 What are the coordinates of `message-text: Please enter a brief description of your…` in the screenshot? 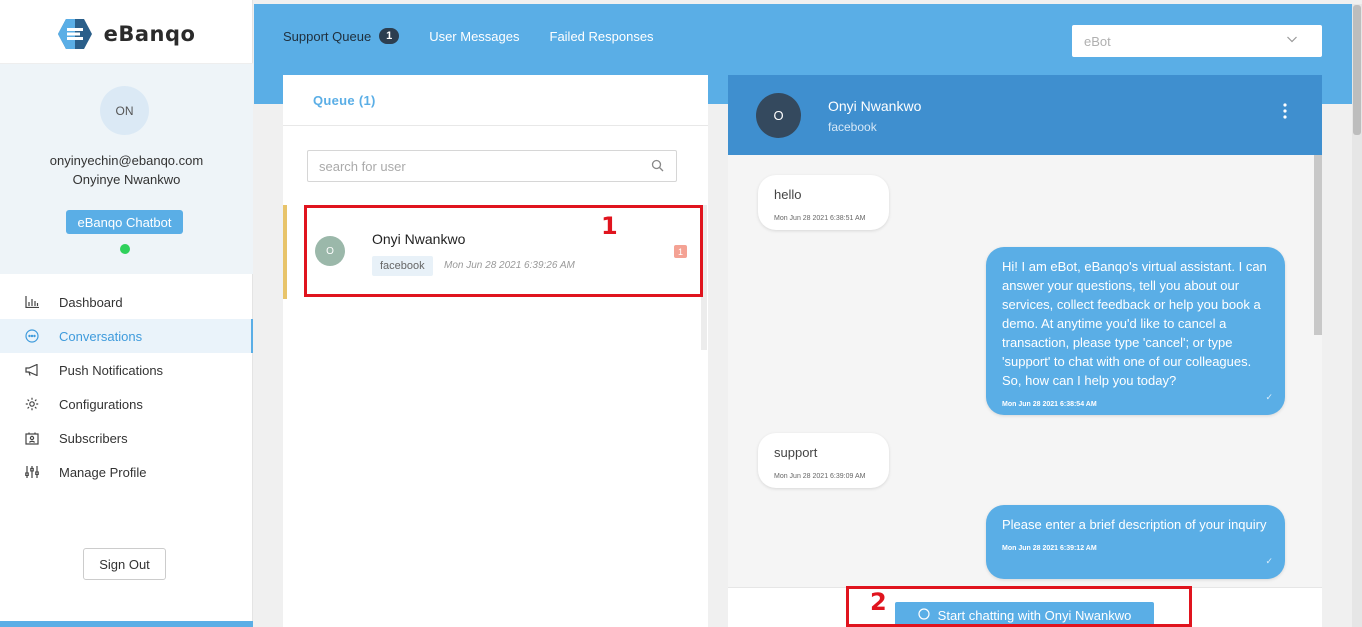 It's located at (1134, 524).